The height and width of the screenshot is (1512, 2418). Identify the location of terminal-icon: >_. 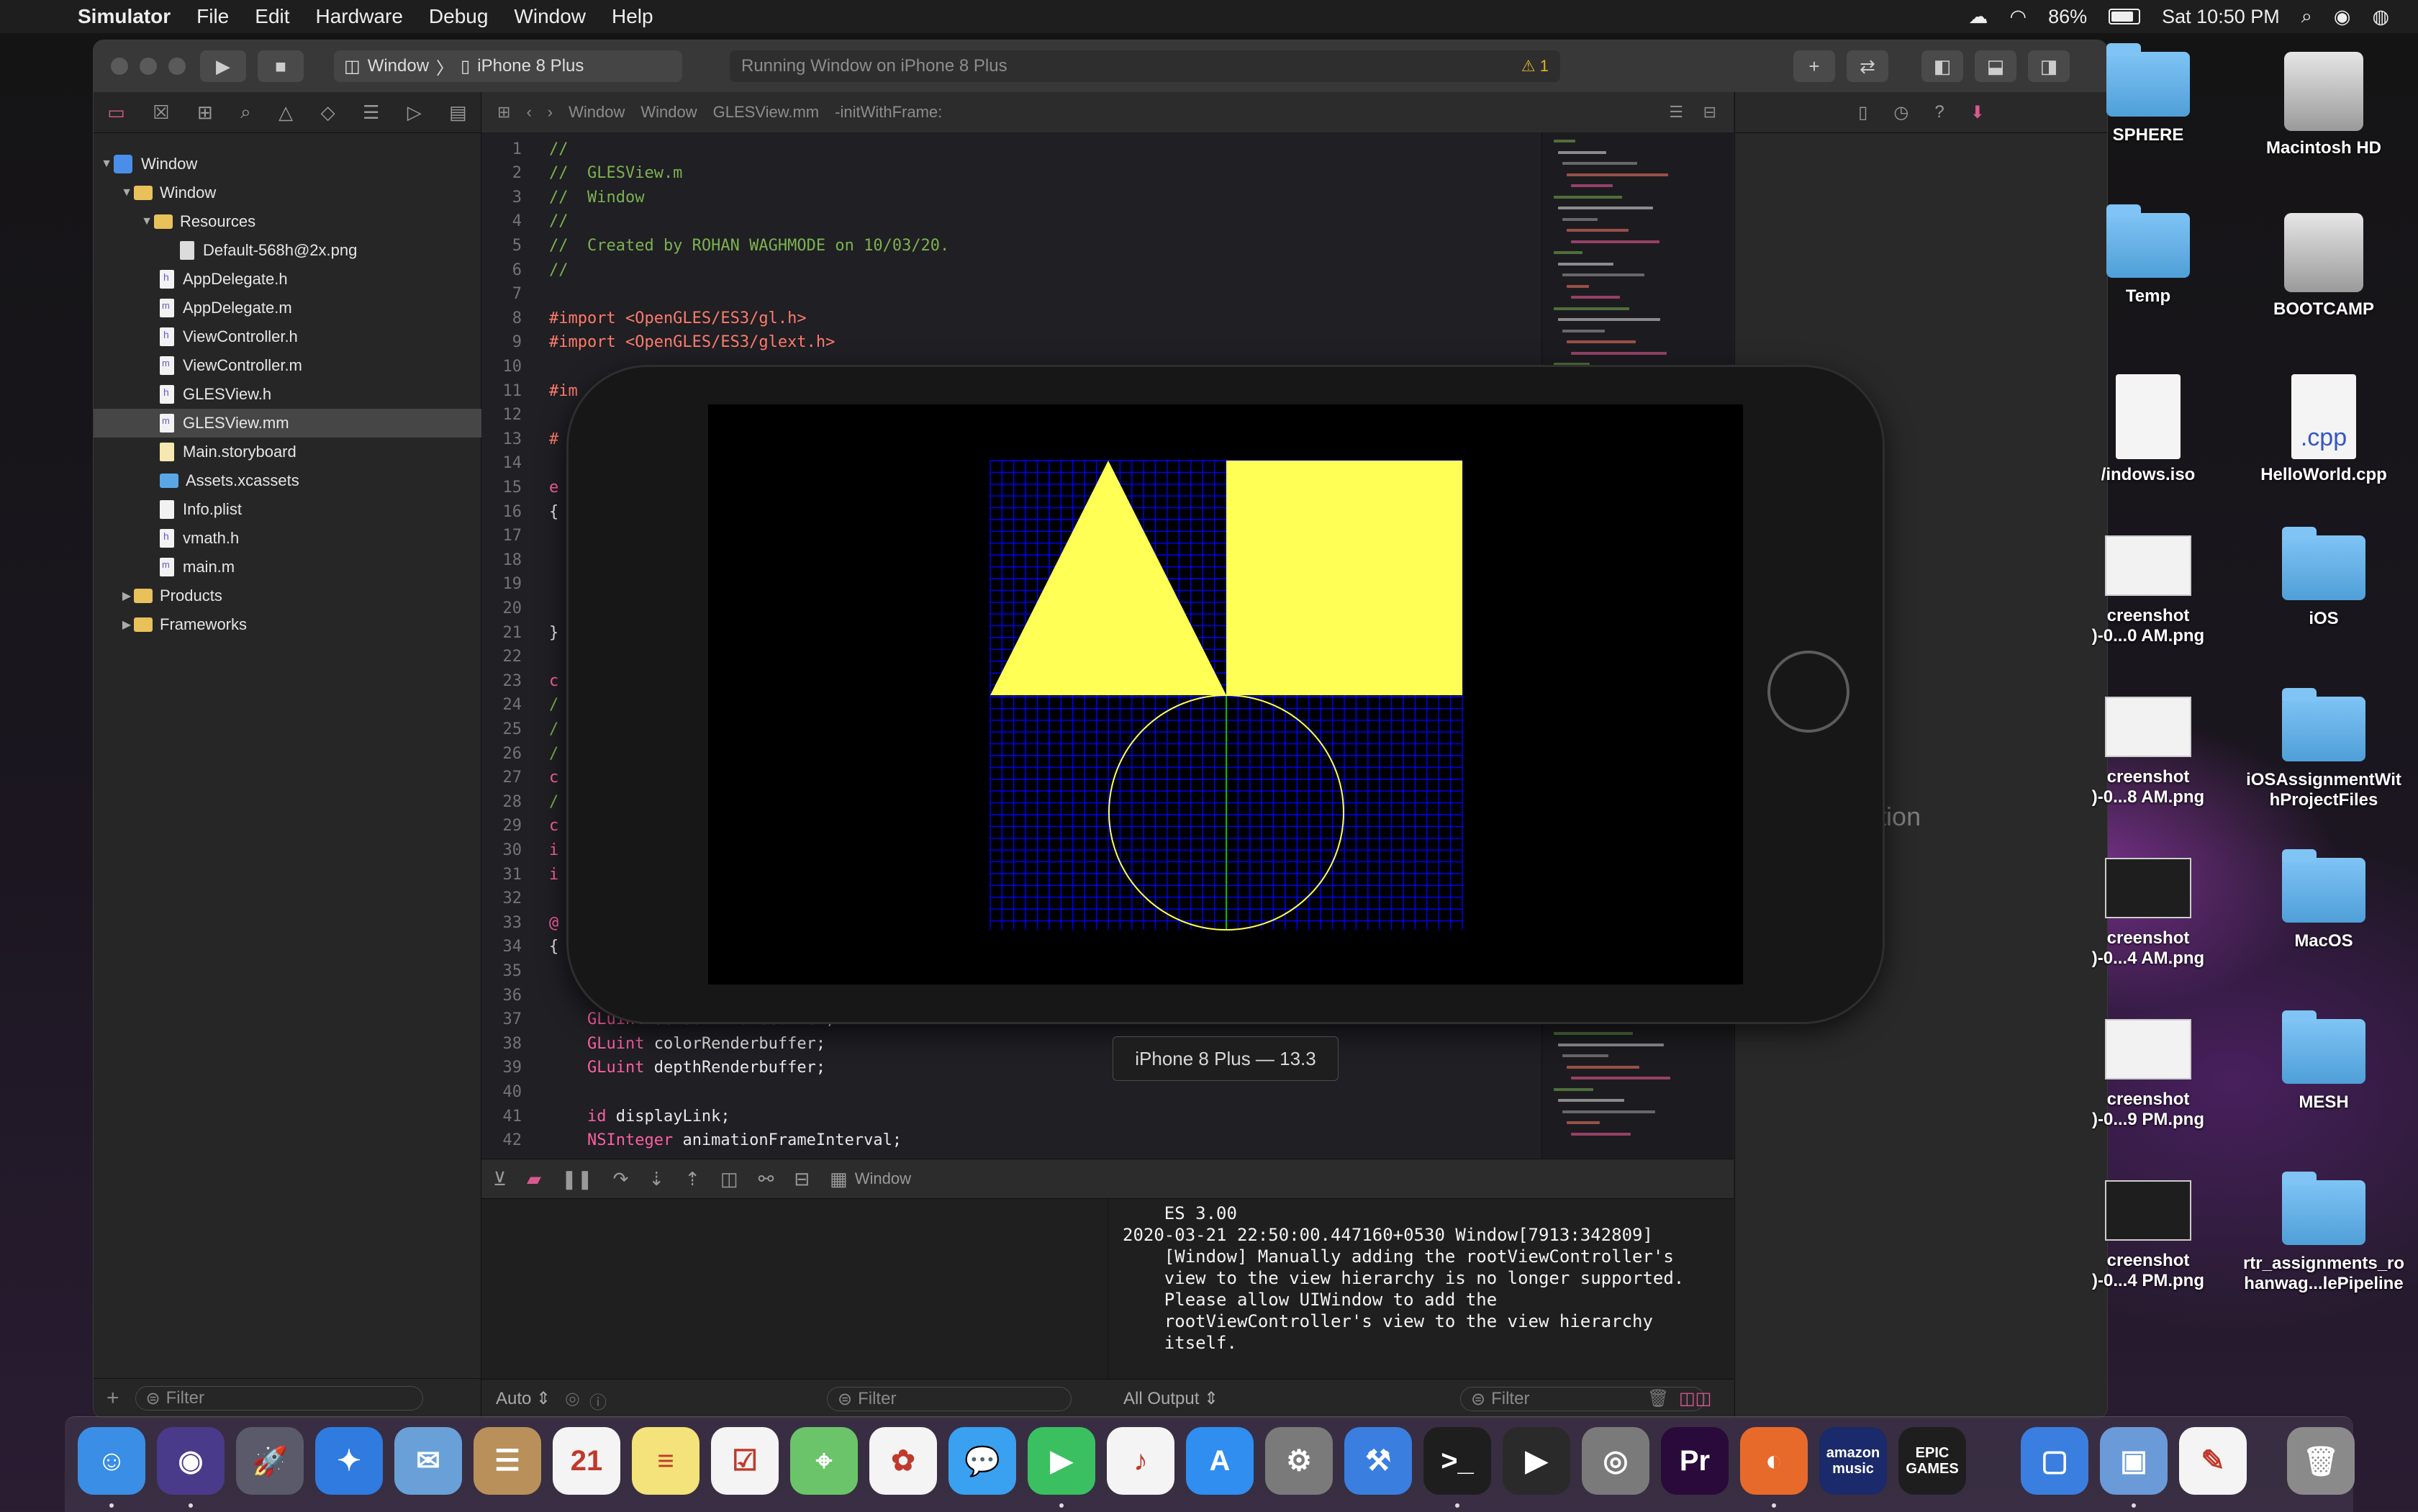
(1457, 1461).